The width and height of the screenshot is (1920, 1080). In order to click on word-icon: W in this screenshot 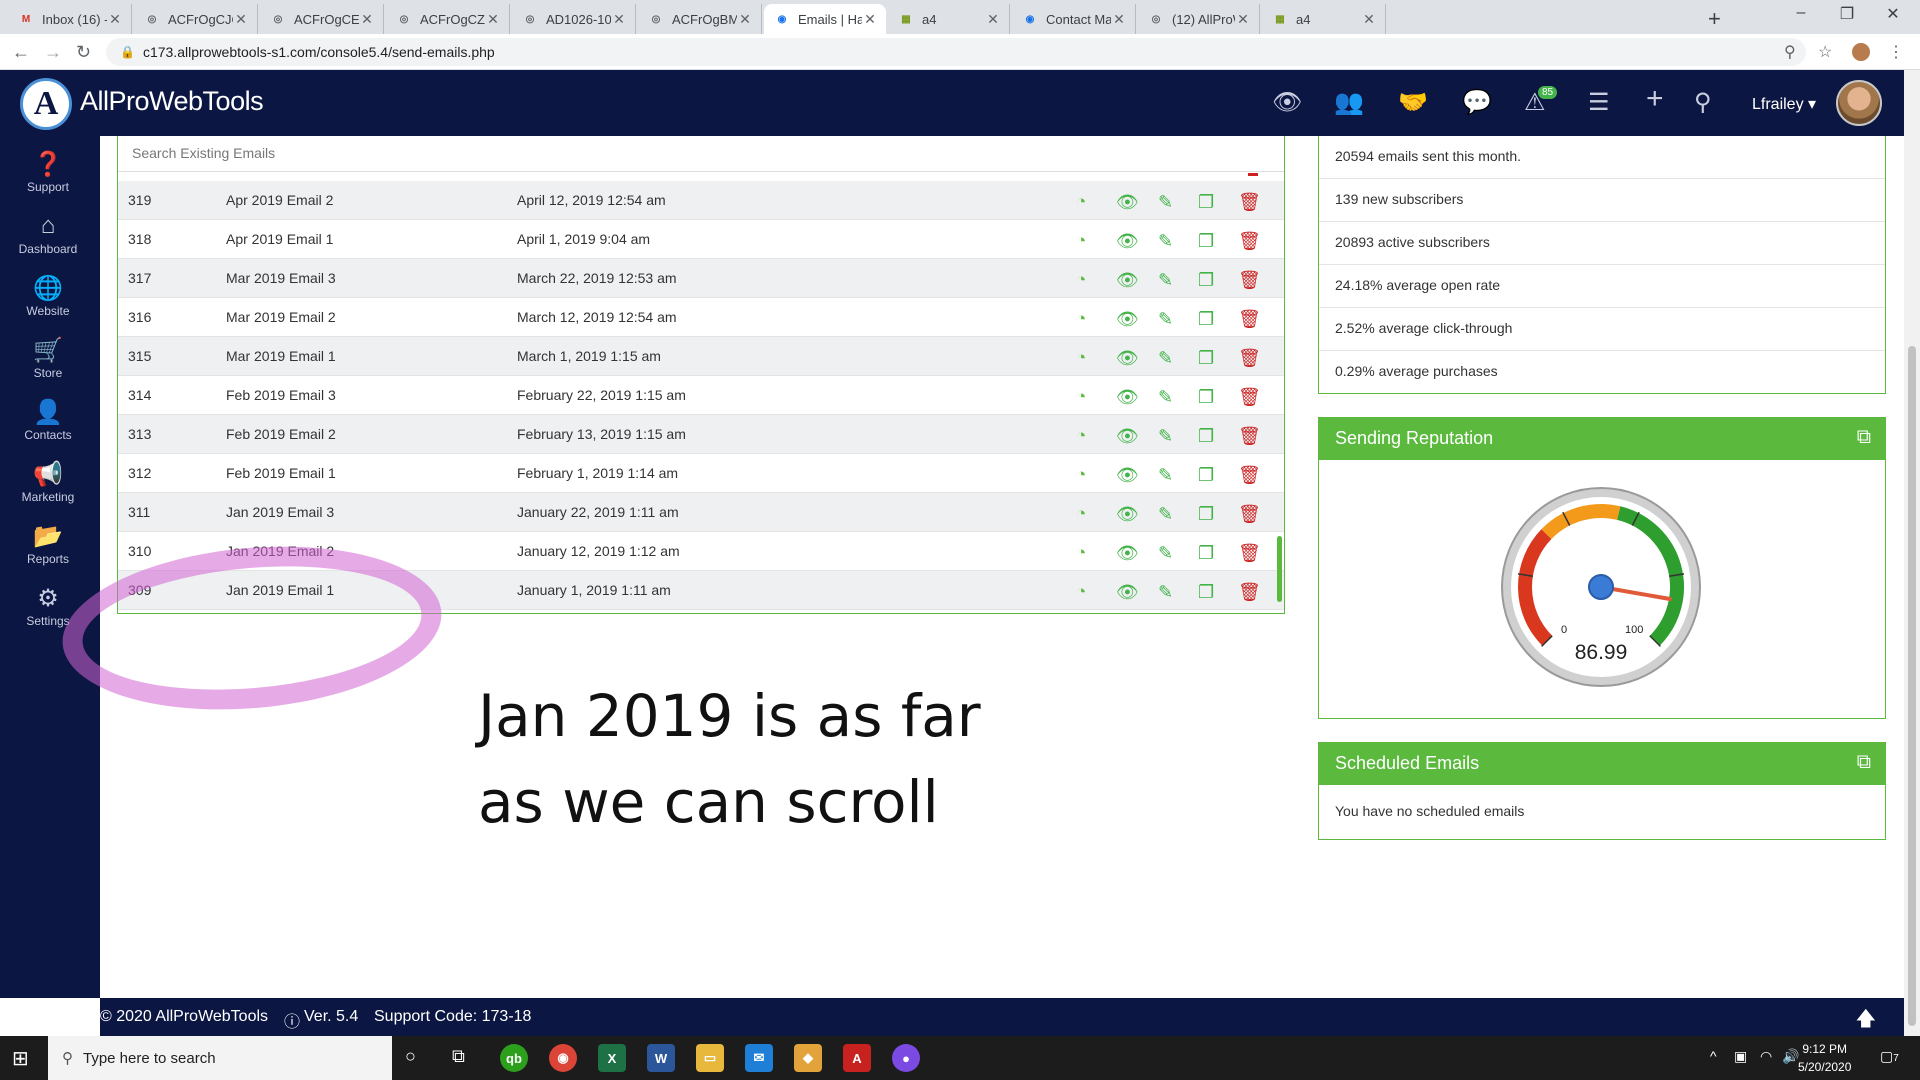, I will do `click(661, 1058)`.